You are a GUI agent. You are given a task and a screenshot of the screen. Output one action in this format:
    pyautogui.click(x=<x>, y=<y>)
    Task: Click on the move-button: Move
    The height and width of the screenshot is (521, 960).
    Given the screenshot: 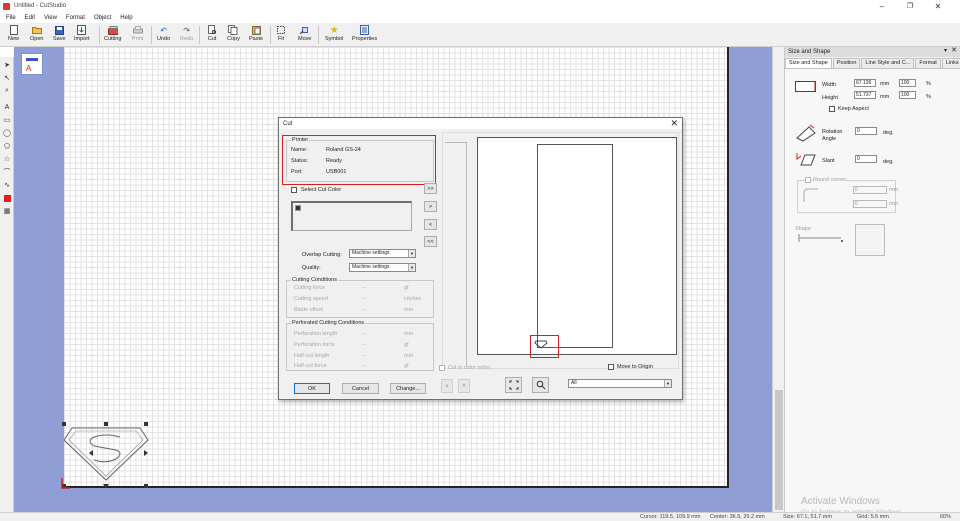 What is the action you would take?
    pyautogui.click(x=304, y=35)
    